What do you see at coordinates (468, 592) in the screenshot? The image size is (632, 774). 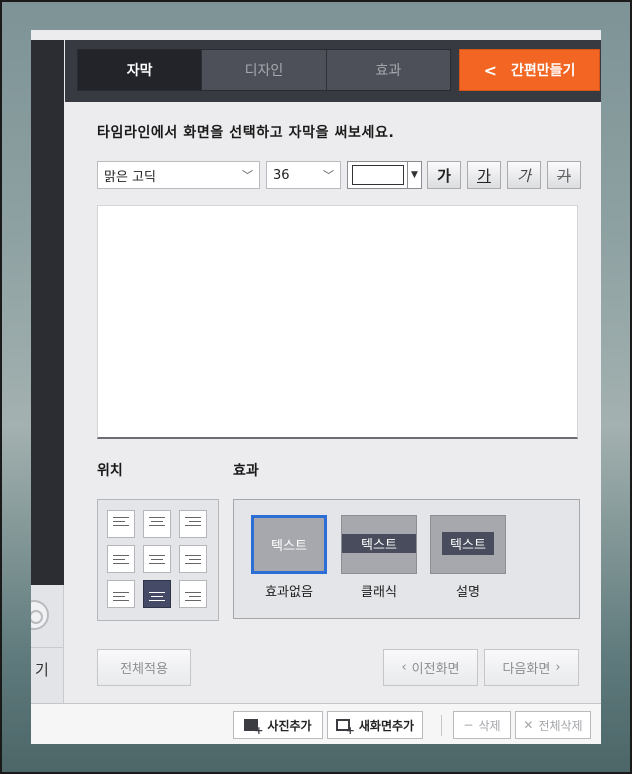 I see `effect-description-caption: 설명` at bounding box center [468, 592].